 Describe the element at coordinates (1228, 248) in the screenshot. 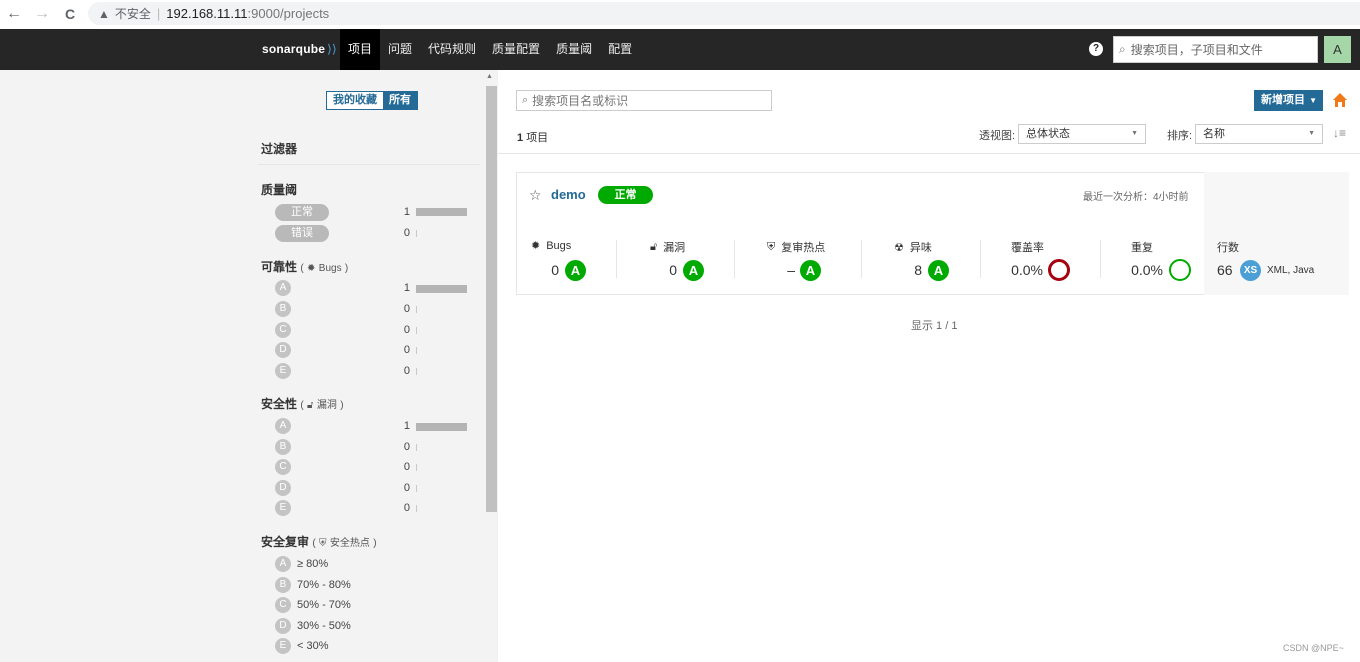

I see `metric-lines-label: 行数` at that location.